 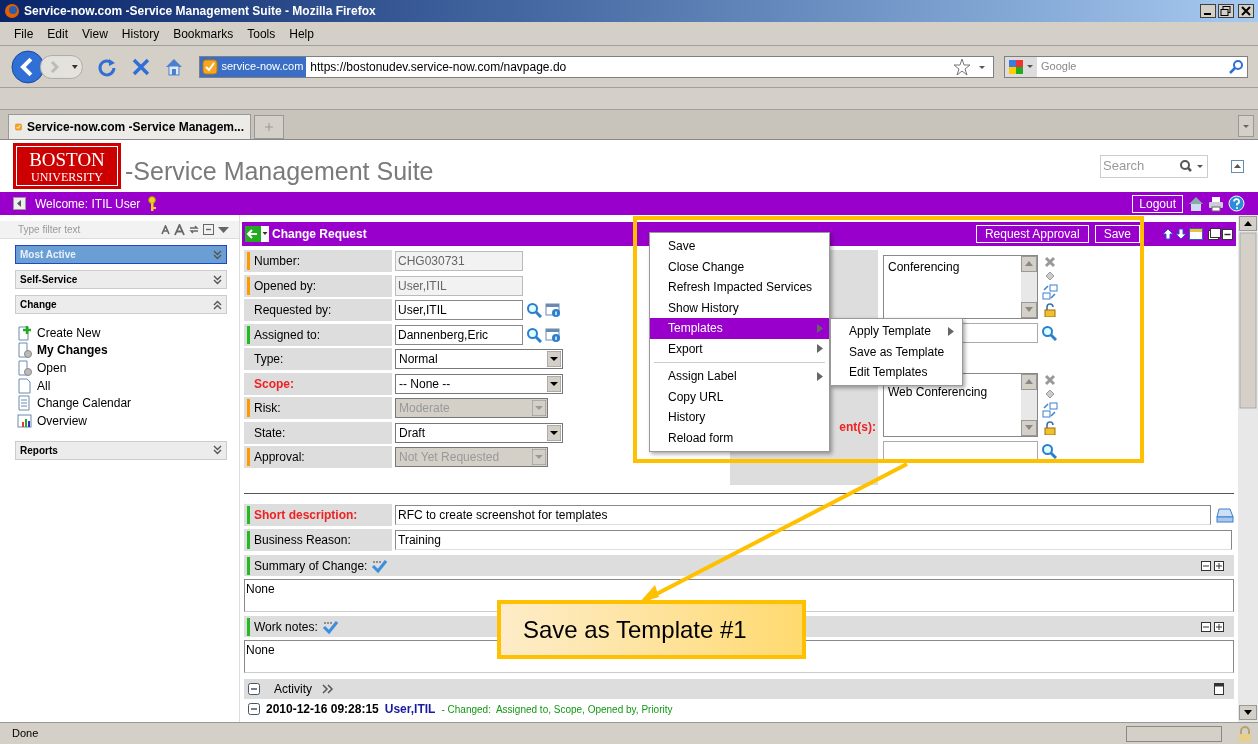 What do you see at coordinates (293, 689) in the screenshot?
I see `section-title: Activity` at bounding box center [293, 689].